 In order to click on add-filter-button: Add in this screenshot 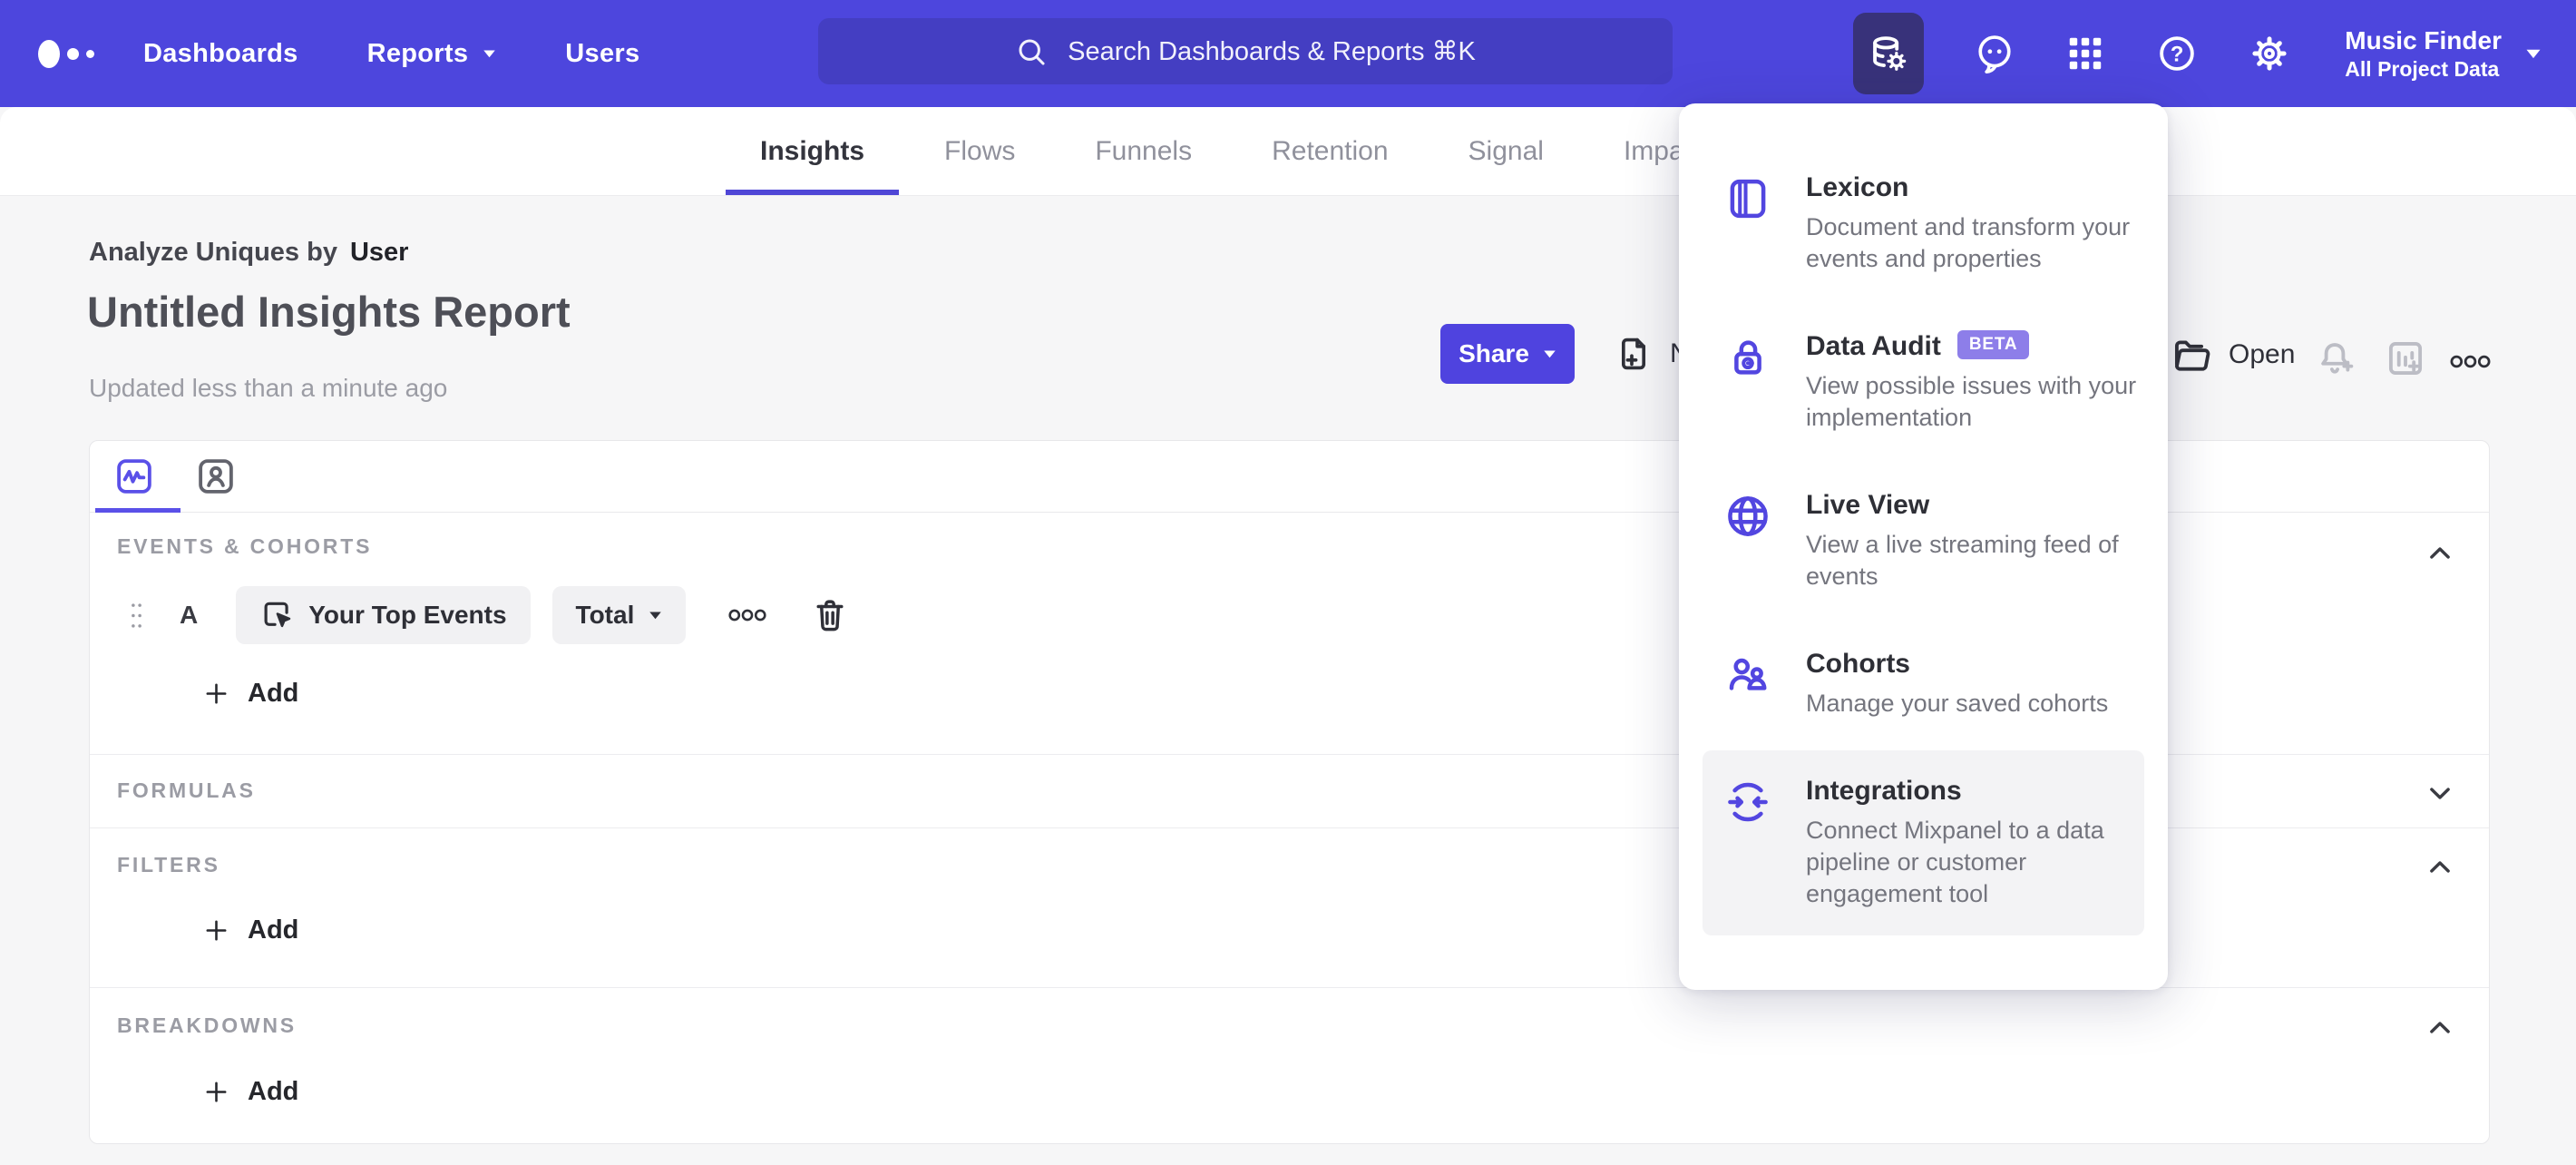, I will do `click(250, 930)`.